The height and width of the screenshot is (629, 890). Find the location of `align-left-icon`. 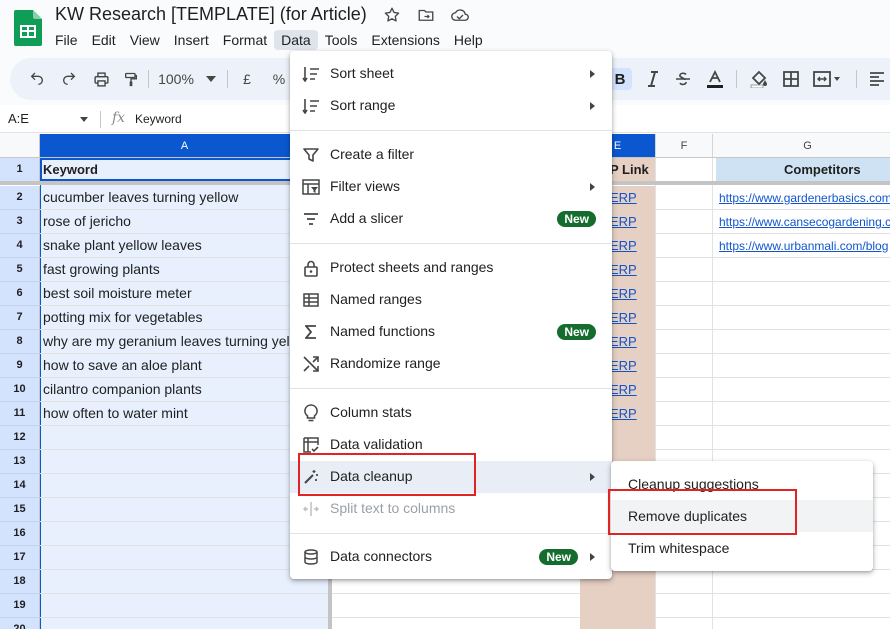

align-left-icon is located at coordinates (877, 79).